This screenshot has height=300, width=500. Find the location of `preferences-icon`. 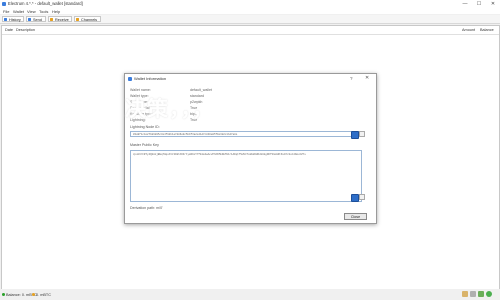

preferences-icon is located at coordinates (473, 294).